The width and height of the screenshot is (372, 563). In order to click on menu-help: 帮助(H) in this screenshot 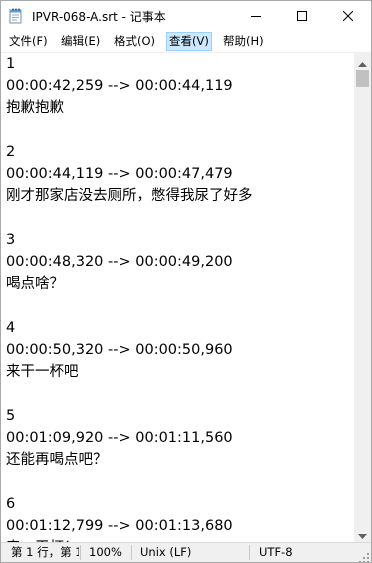, I will do `click(243, 41)`.